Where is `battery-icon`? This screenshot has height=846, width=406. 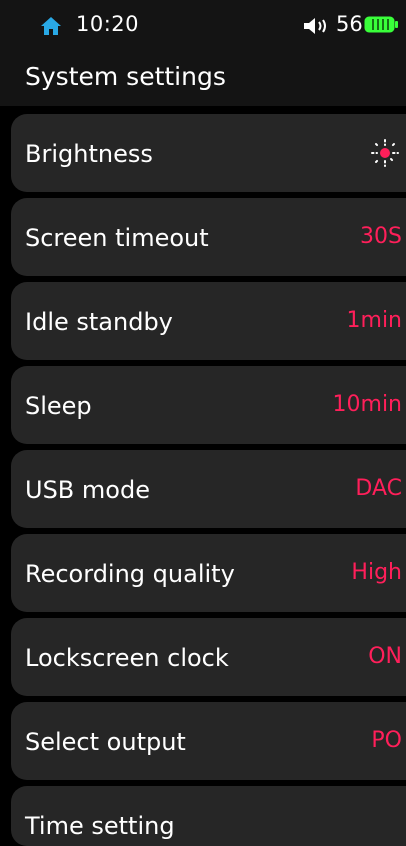 battery-icon is located at coordinates (381, 24).